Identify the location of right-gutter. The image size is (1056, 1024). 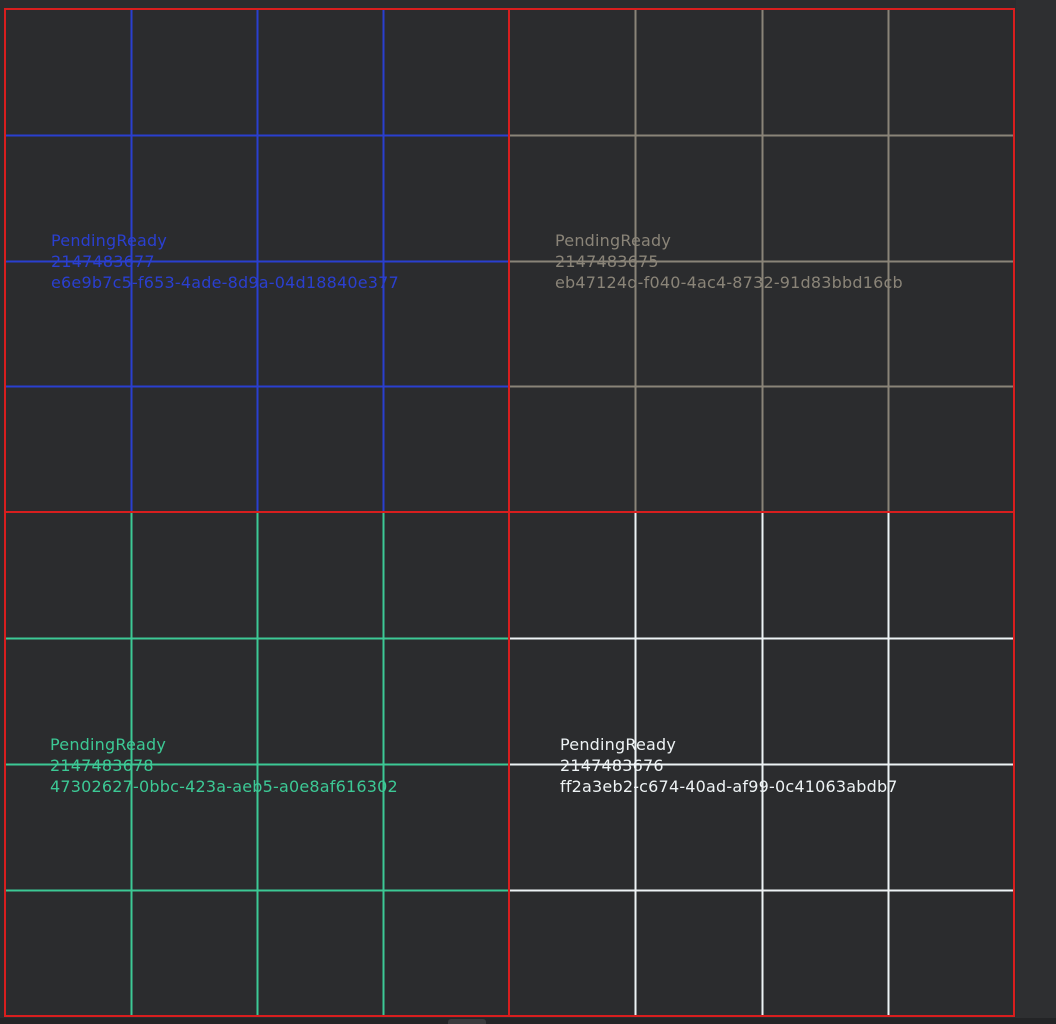
(1036, 512).